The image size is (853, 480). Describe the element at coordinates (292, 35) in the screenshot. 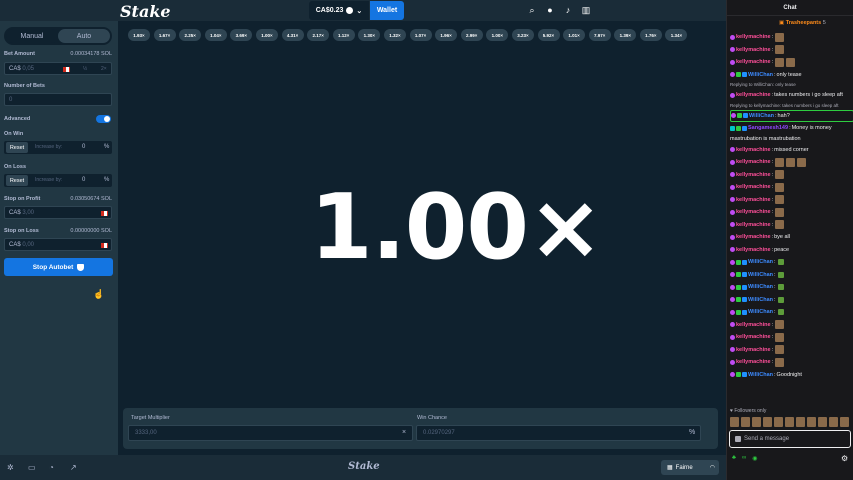

I see `result-pill: 4.31×` at that location.